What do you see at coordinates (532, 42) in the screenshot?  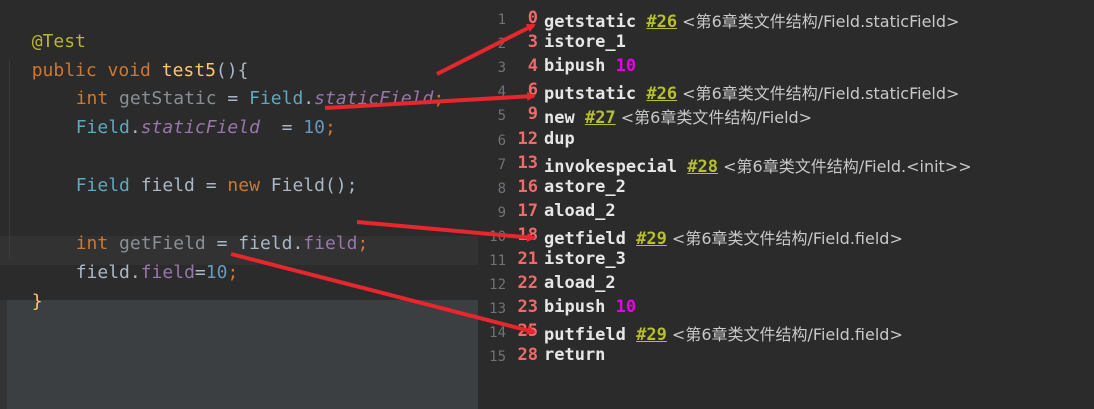 I see `bytecode-offset: 3` at bounding box center [532, 42].